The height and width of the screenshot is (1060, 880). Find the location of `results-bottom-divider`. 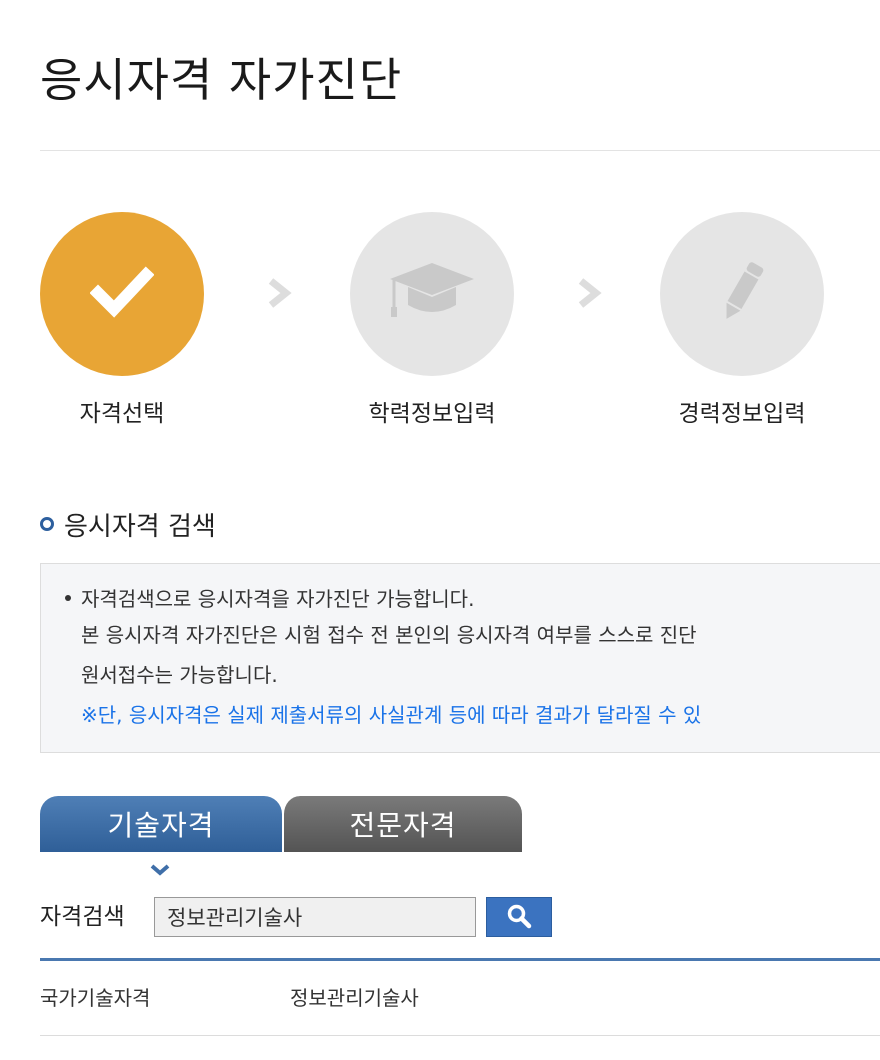

results-bottom-divider is located at coordinates (460, 1035).